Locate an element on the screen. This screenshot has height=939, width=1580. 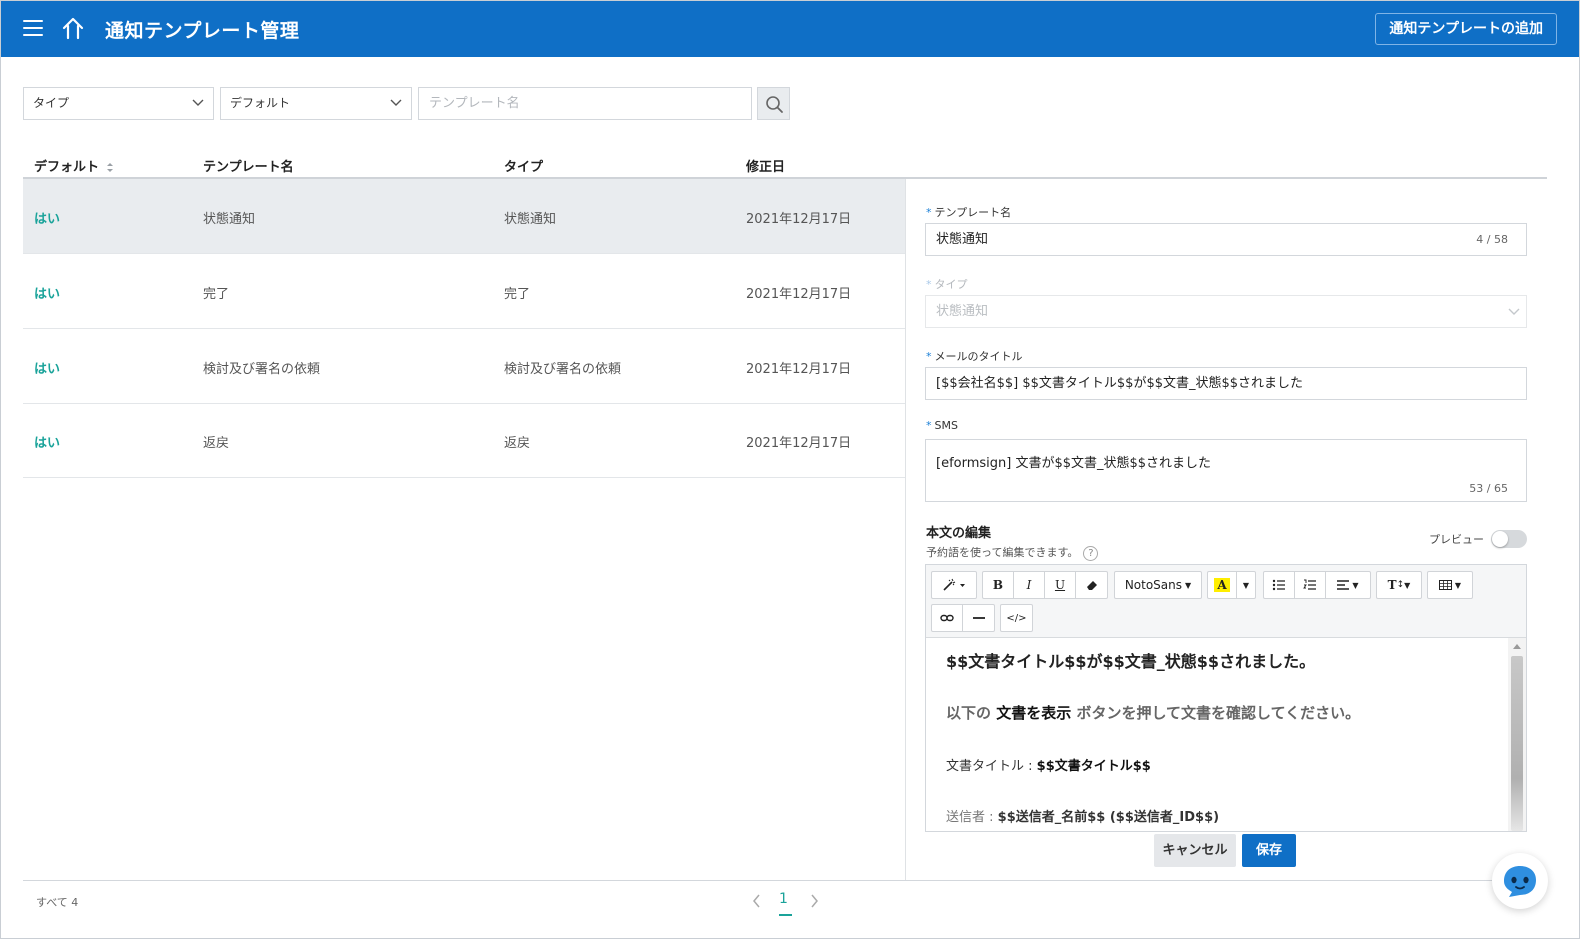
page-number: 1 is located at coordinates (783, 899).